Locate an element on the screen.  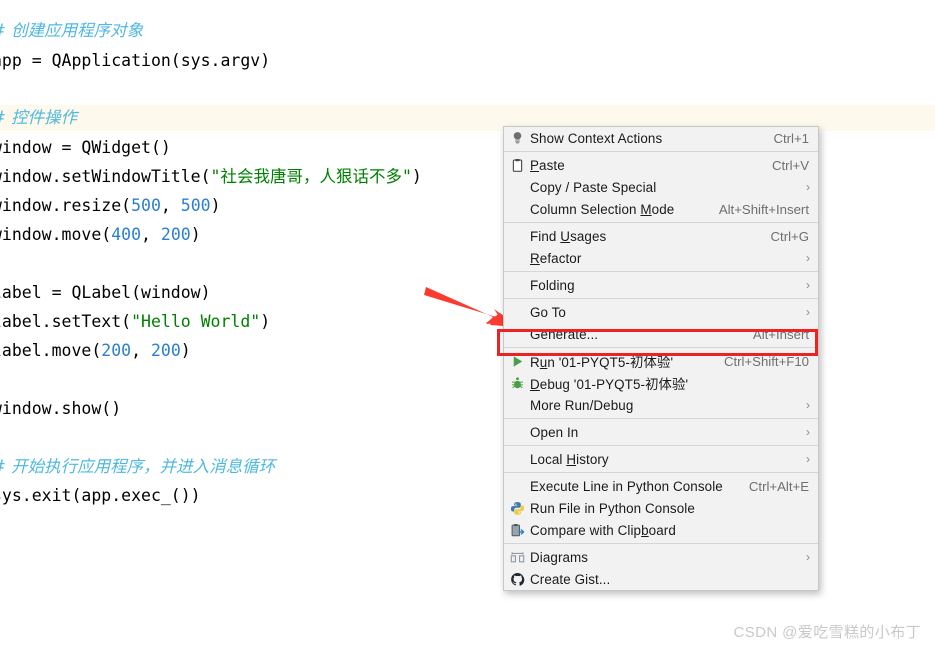
code-token: window.show() is located at coordinates (61, 408).